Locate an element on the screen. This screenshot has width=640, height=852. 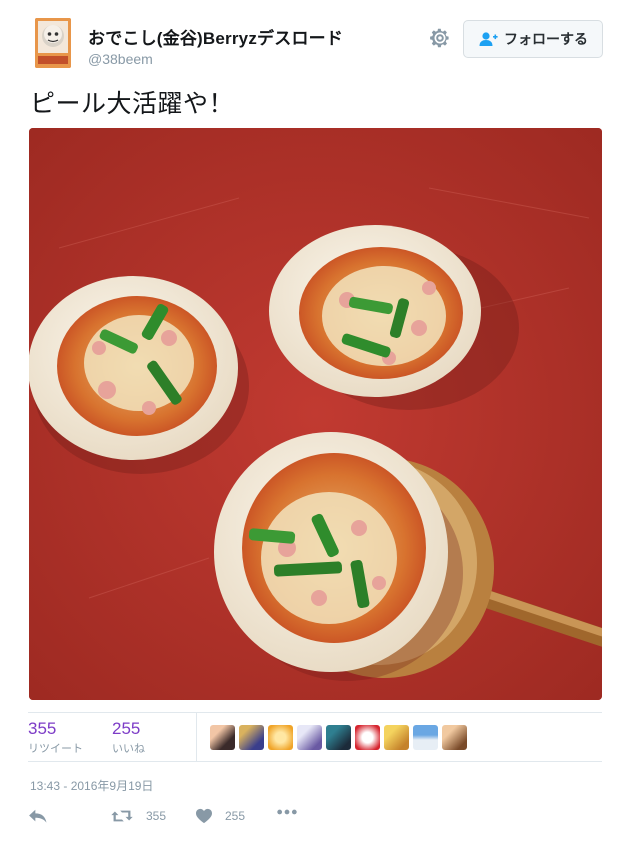
like-label: いいね is located at coordinates (128, 749).